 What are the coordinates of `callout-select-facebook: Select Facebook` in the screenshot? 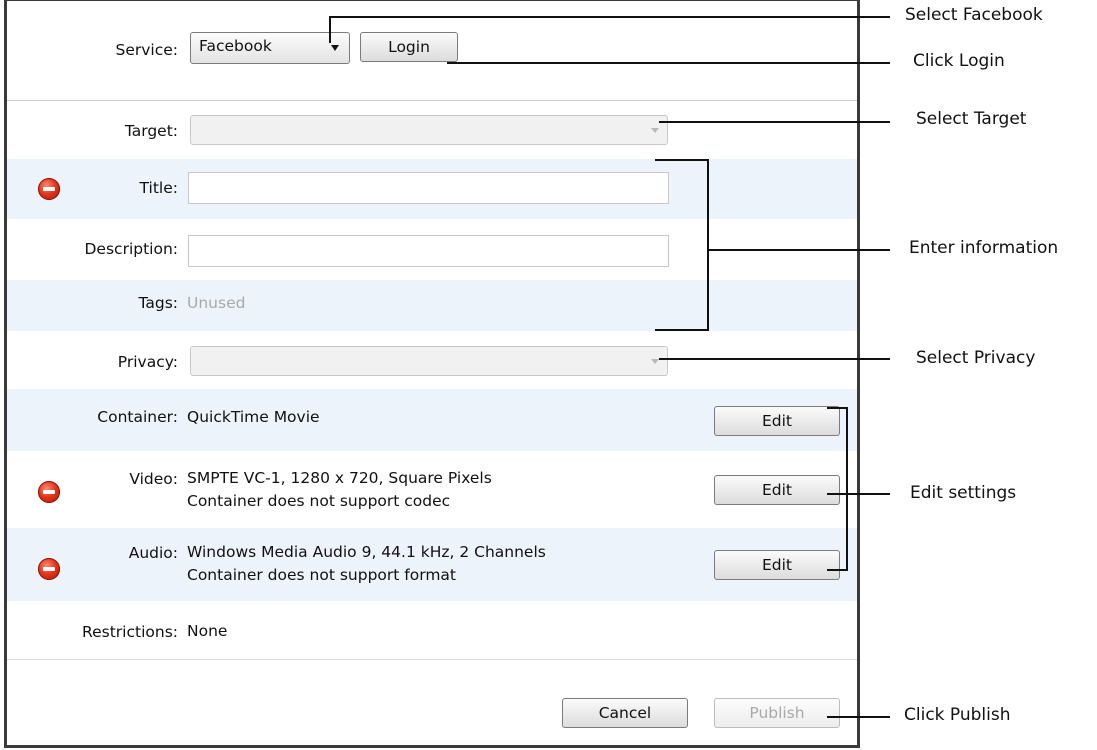 It's located at (974, 15).